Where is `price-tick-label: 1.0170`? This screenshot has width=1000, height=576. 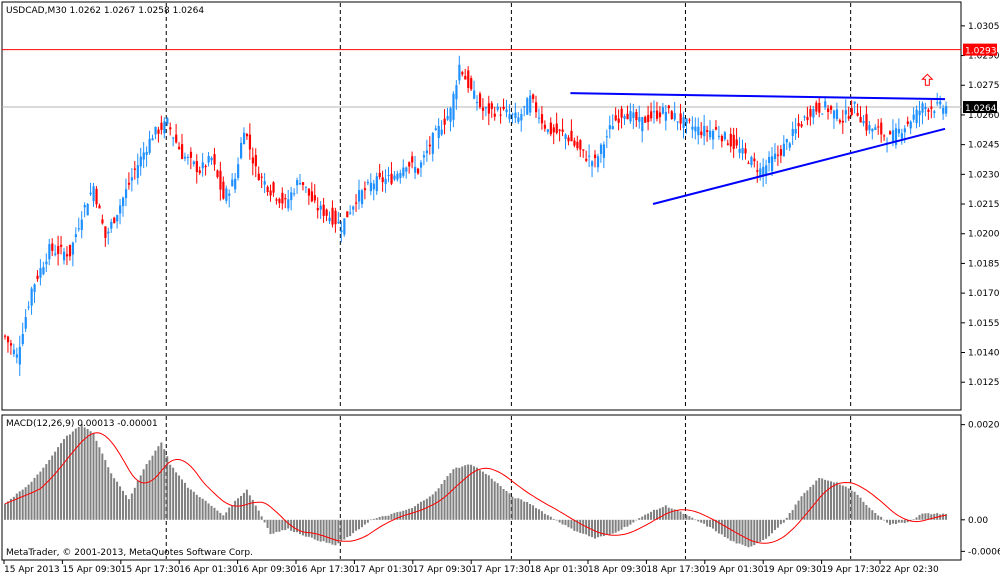 price-tick-label: 1.0170 is located at coordinates (984, 294).